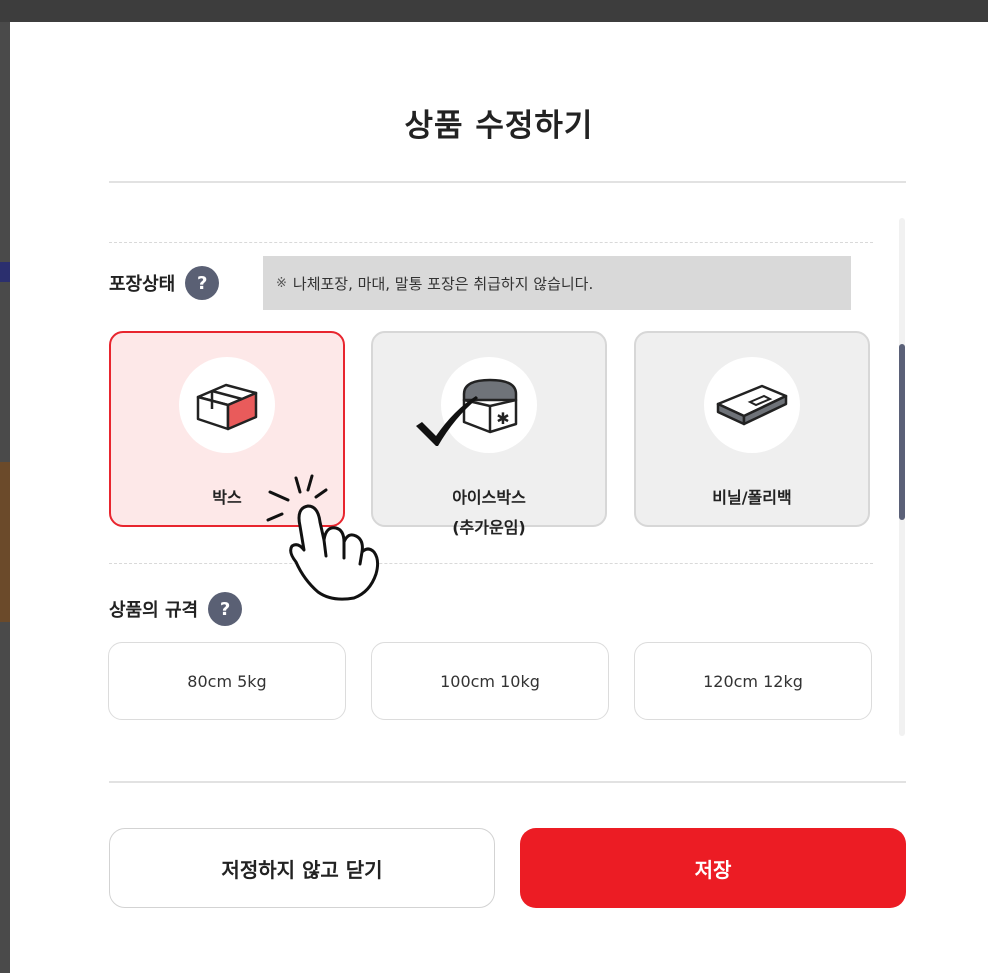 This screenshot has height=973, width=988. Describe the element at coordinates (154, 610) in the screenshot. I see `size-label: 상품의 규격` at that location.